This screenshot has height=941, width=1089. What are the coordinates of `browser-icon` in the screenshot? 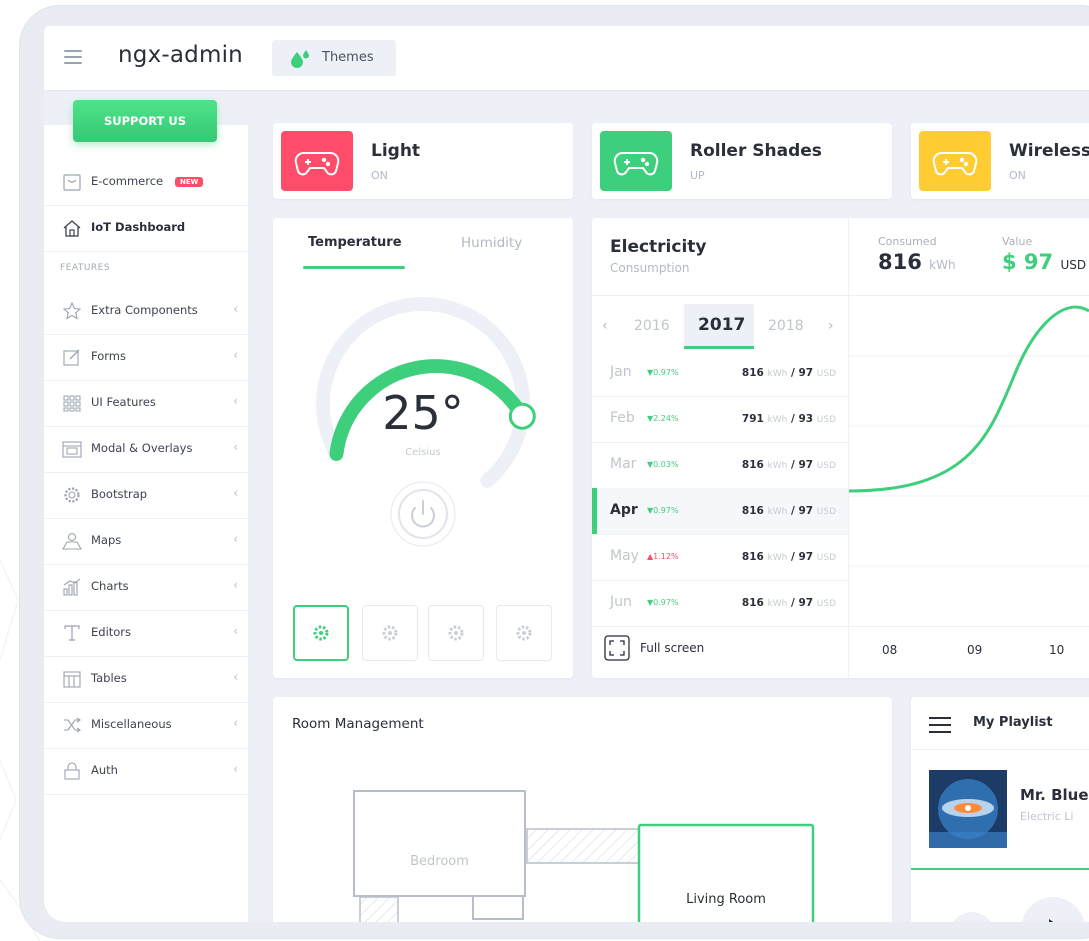 It's located at (72, 449).